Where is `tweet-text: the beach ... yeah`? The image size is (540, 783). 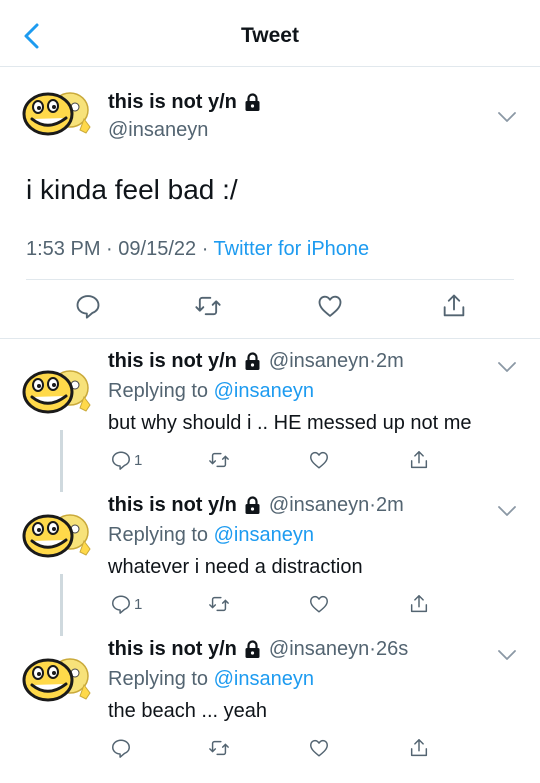
tweet-text: the beach ... yeah is located at coordinates (188, 711).